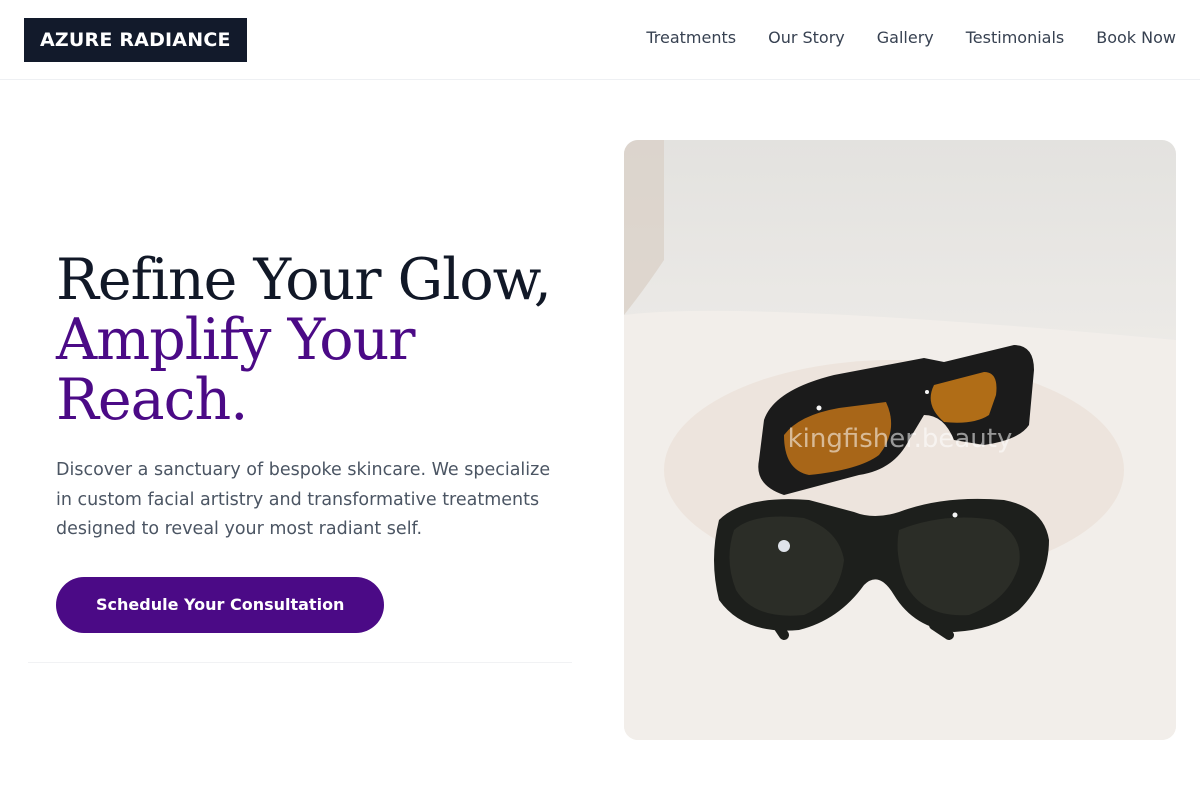 Image resolution: width=1200 pixels, height=800 pixels. What do you see at coordinates (236, 370) in the screenshot?
I see `headline-accent: Amplify Your Reach.` at bounding box center [236, 370].